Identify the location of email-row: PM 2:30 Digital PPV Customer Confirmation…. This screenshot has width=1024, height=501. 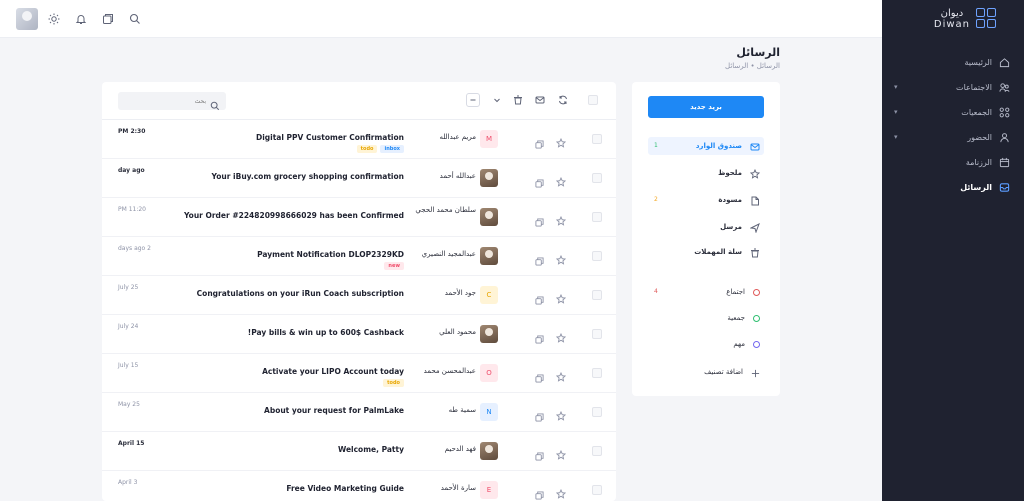
(359, 139).